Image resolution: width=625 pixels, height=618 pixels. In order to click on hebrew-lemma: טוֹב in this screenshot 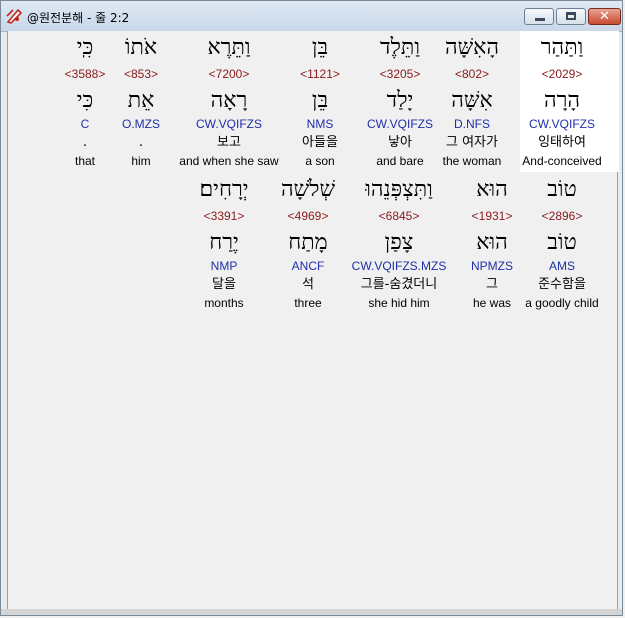, I will do `click(562, 242)`.